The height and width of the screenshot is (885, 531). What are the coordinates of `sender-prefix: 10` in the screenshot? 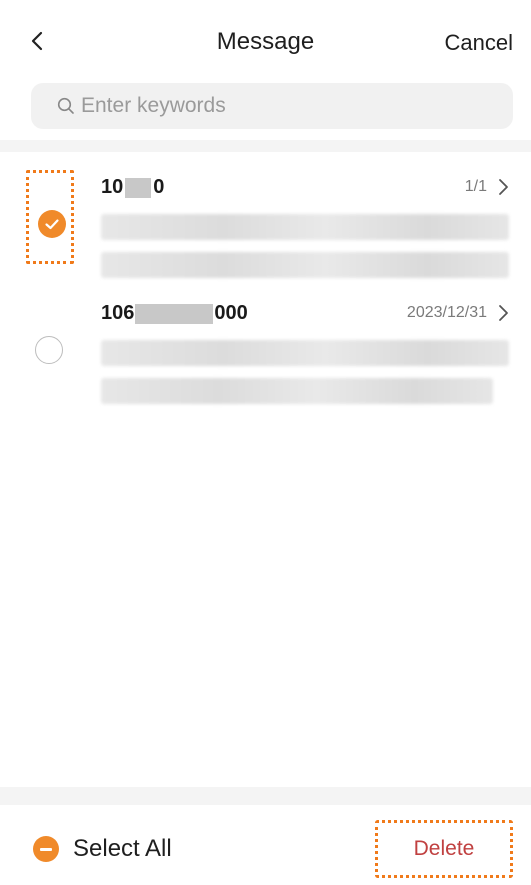 It's located at (112, 187).